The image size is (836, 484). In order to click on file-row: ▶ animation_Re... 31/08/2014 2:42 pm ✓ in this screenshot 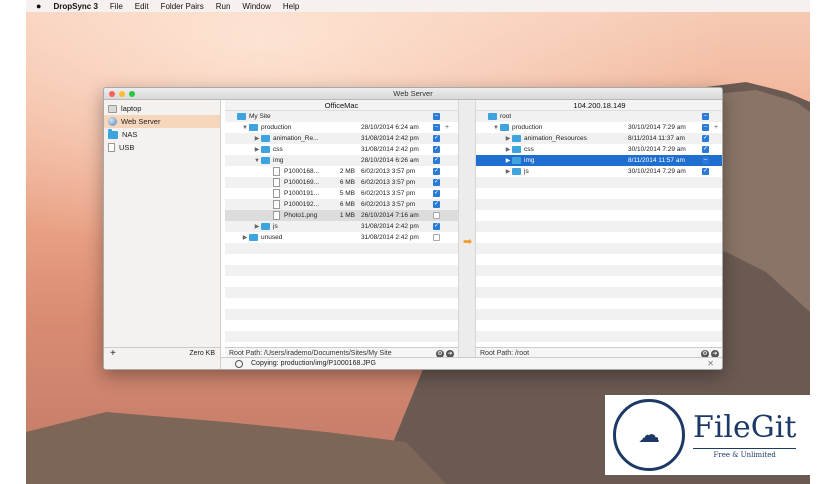, I will do `click(341, 138)`.